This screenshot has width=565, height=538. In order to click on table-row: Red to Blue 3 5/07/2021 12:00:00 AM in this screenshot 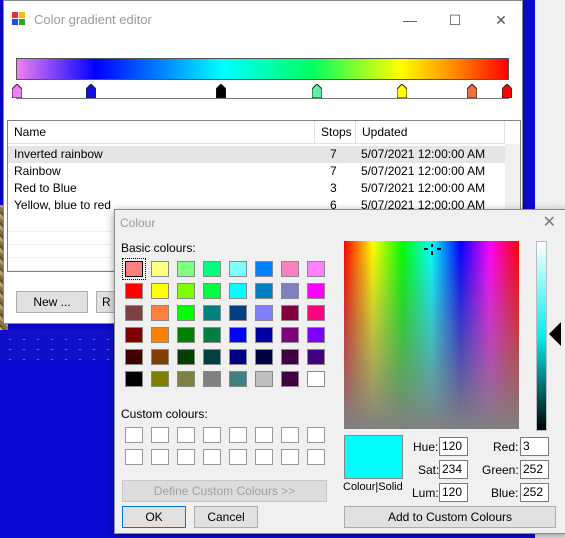, I will do `click(256, 188)`.